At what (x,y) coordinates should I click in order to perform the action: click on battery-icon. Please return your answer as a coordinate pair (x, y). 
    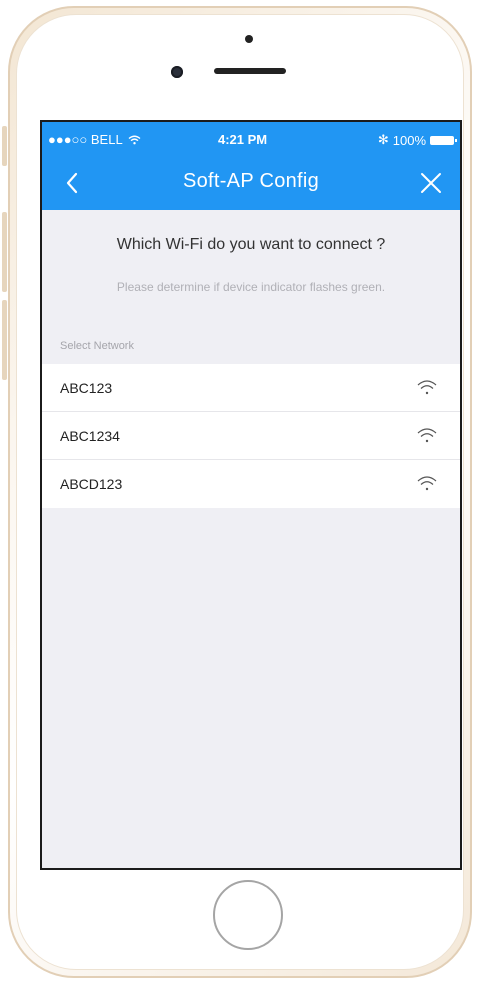
    Looking at the image, I should click on (443, 140).